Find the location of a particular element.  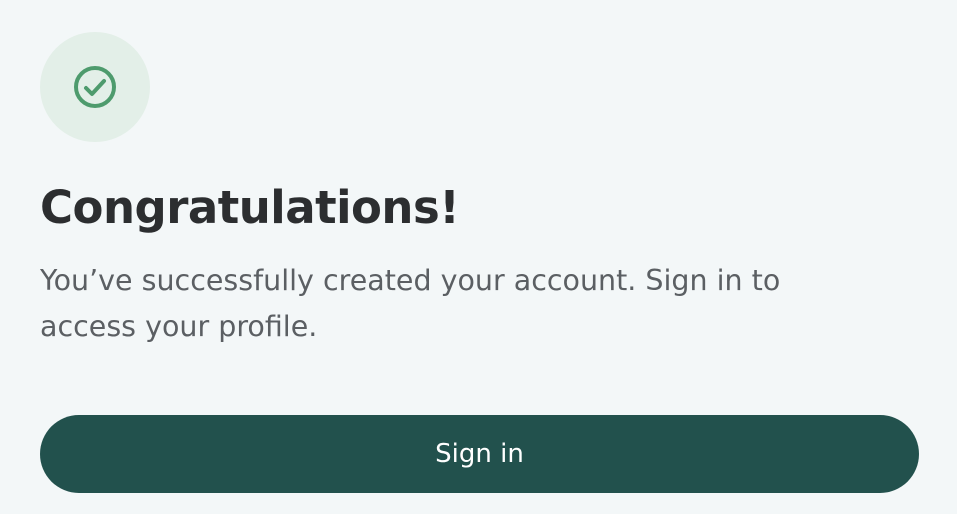

congratulations-title: Congratulations! is located at coordinates (250, 207).